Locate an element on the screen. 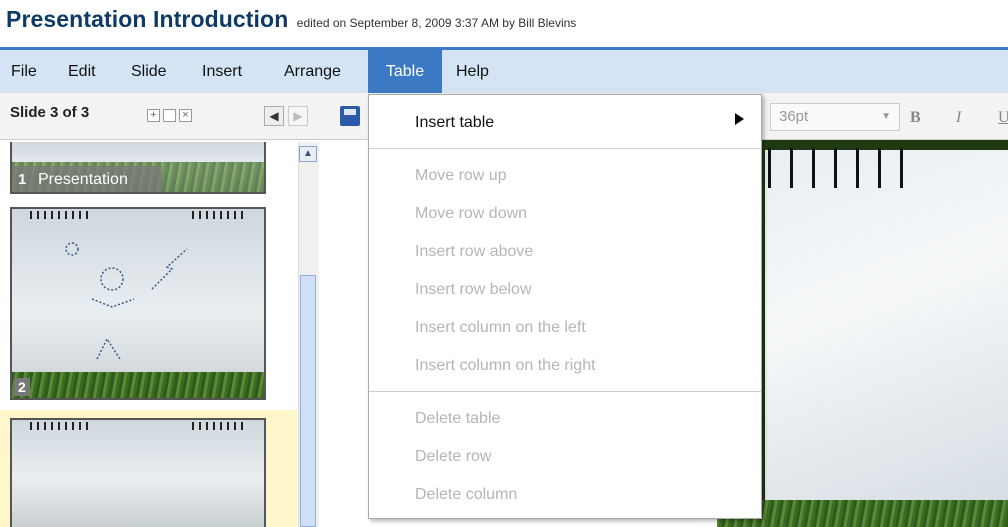  menu-item-delete-column: Delete column is located at coordinates (466, 494).